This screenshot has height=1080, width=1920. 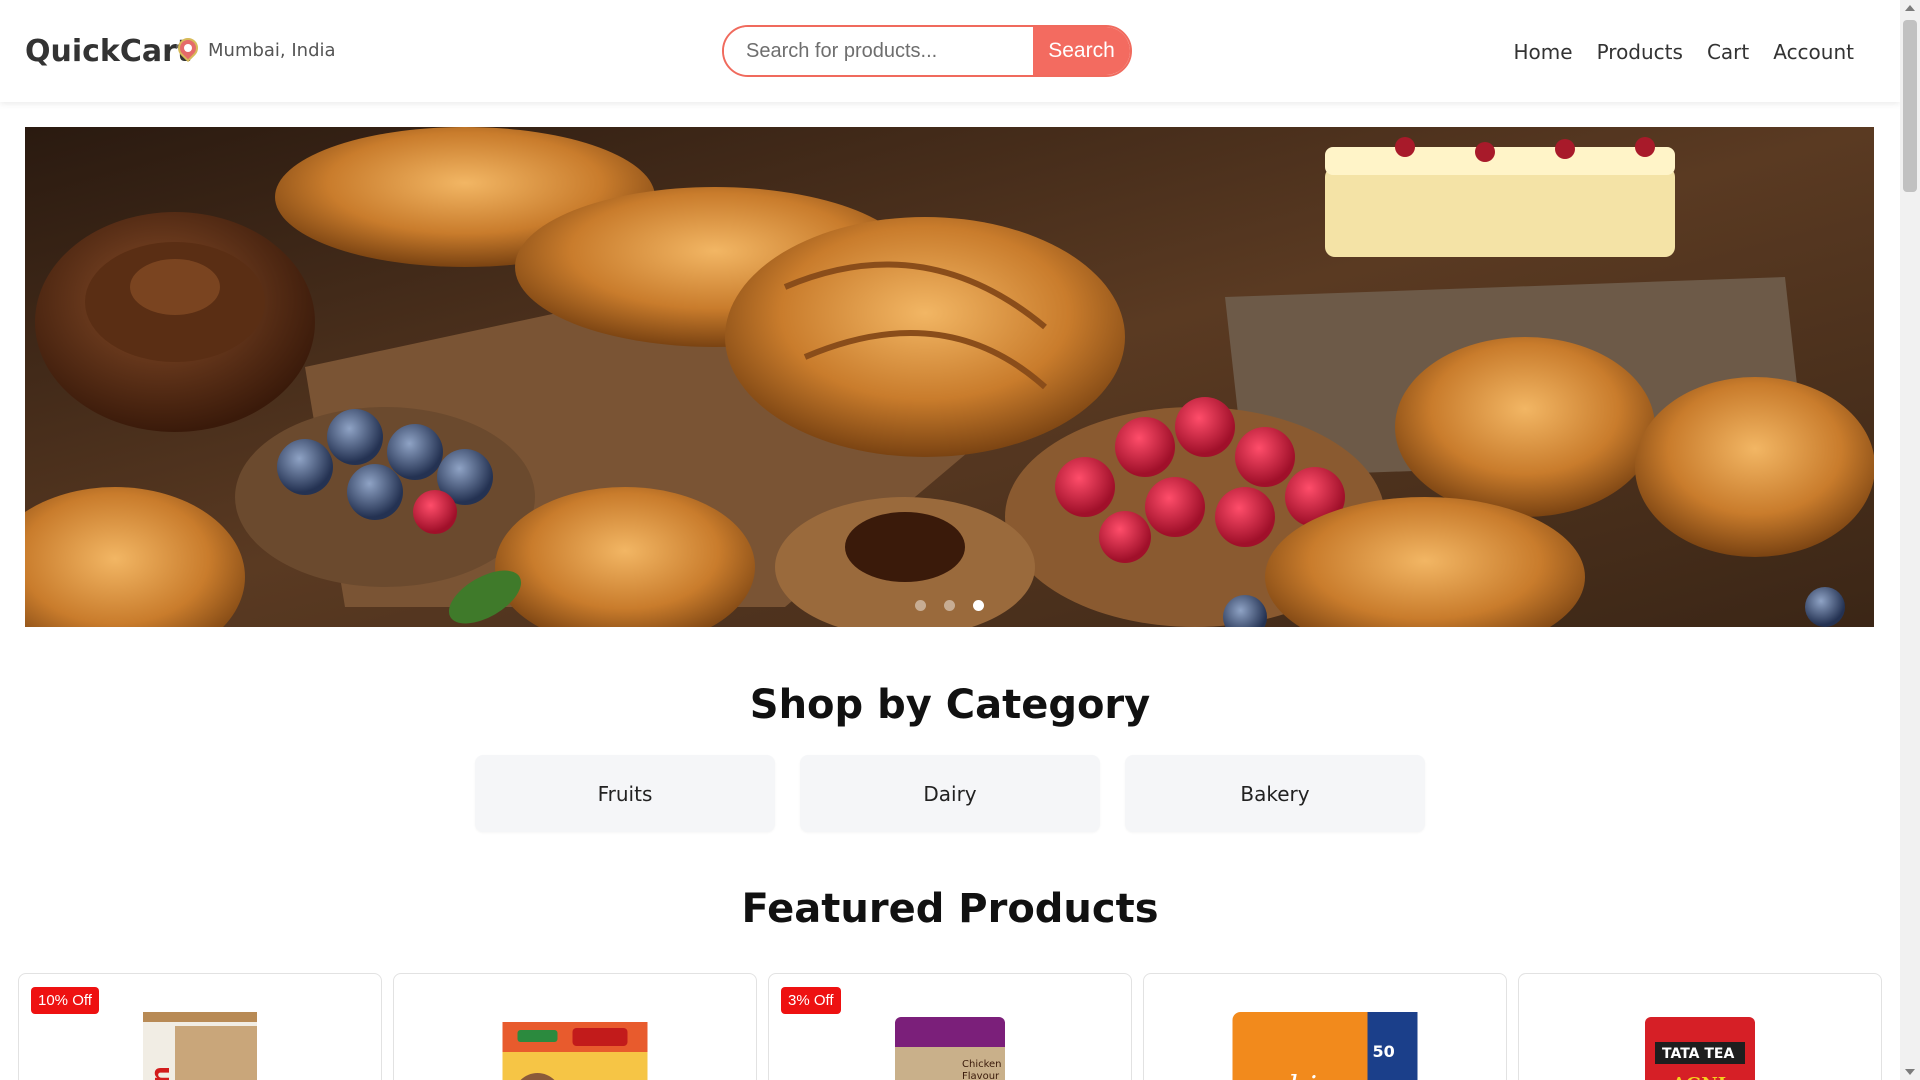 What do you see at coordinates (950, 705) in the screenshot?
I see `category-section-title: Shop by Category` at bounding box center [950, 705].